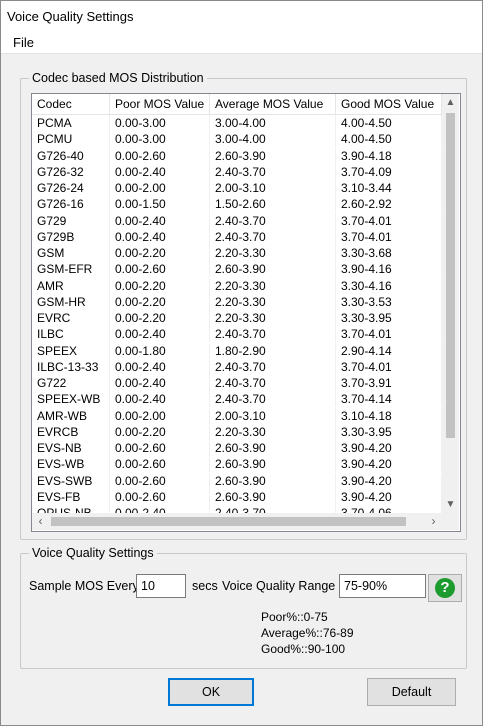  Describe the element at coordinates (273, 350) in the screenshot. I see `average-mos-cell: 1.80-2.90` at that location.